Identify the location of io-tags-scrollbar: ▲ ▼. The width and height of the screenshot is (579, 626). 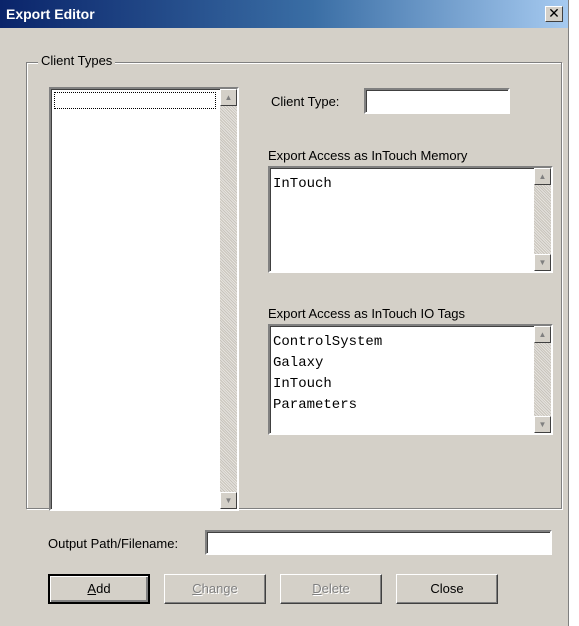
(542, 379).